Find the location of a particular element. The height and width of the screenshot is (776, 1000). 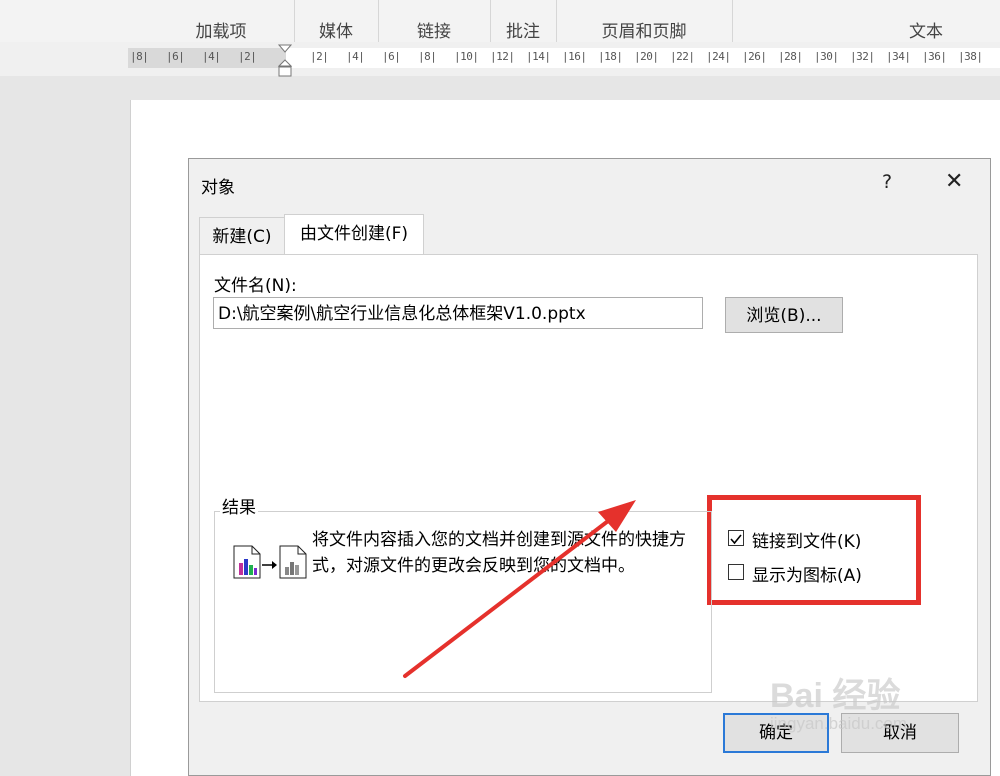

ruler-tick: |20| is located at coordinates (646, 56).